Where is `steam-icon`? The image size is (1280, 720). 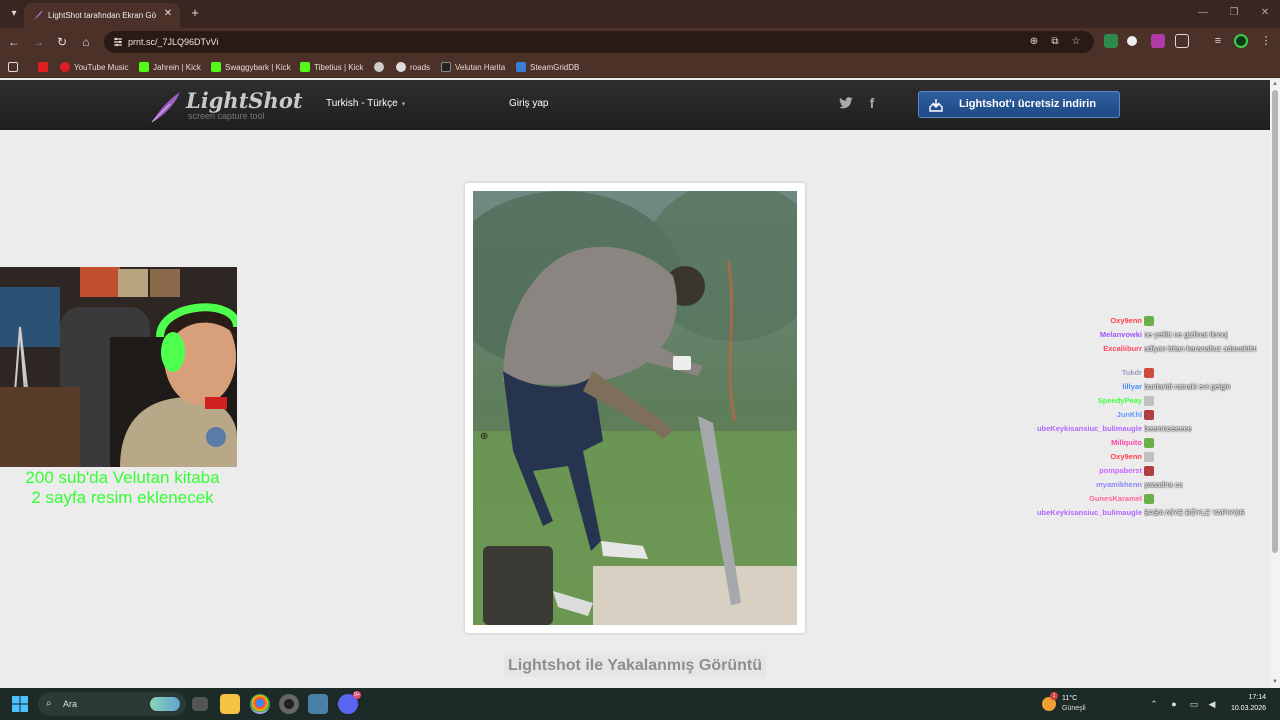
steam-icon is located at coordinates (318, 704).